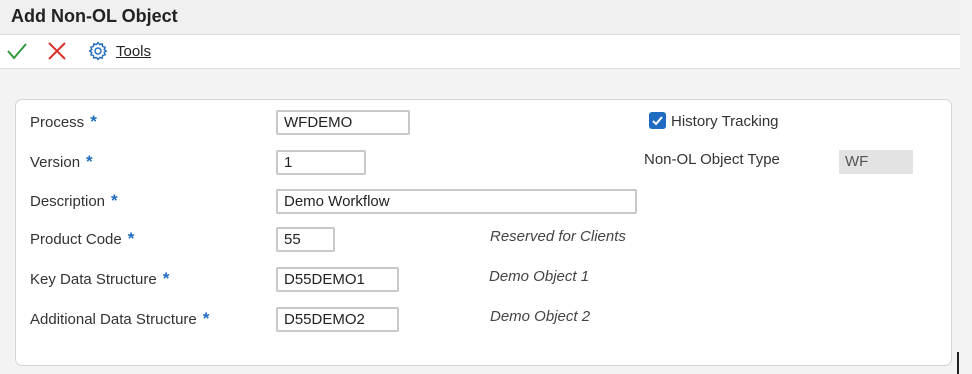  What do you see at coordinates (63, 121) in the screenshot?
I see `process-label: Process *` at bounding box center [63, 121].